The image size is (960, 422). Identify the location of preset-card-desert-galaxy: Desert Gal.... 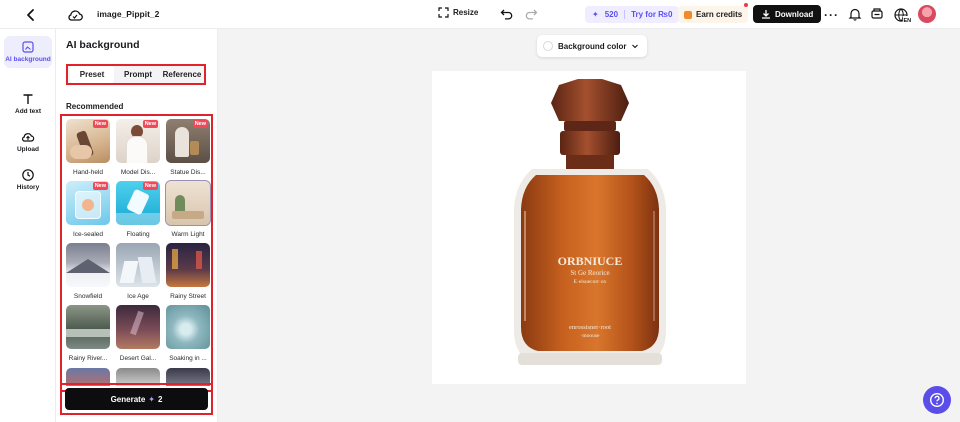
(138, 333).